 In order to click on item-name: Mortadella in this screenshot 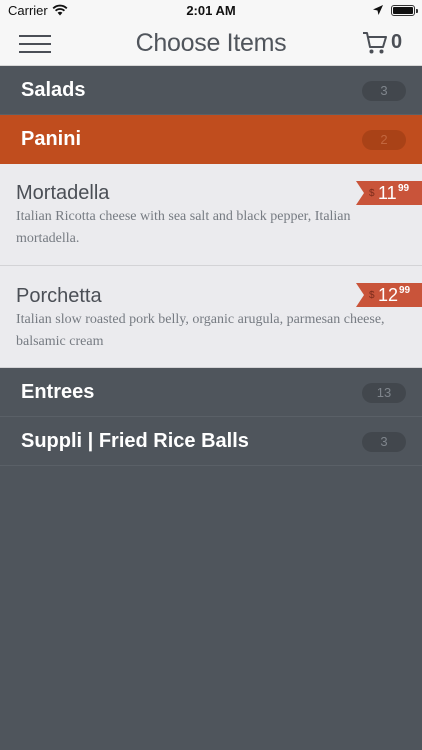, I will do `click(63, 193)`.